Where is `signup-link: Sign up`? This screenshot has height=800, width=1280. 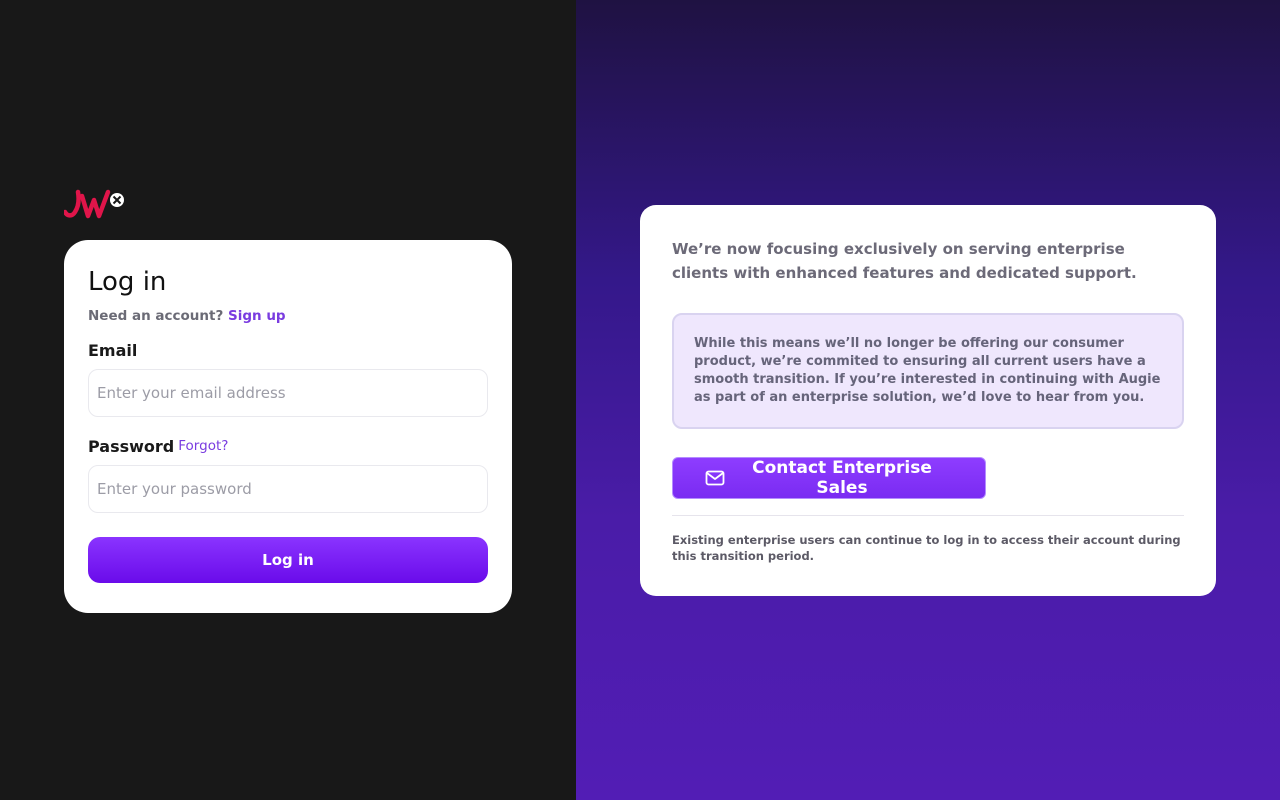 signup-link: Sign up is located at coordinates (257, 316).